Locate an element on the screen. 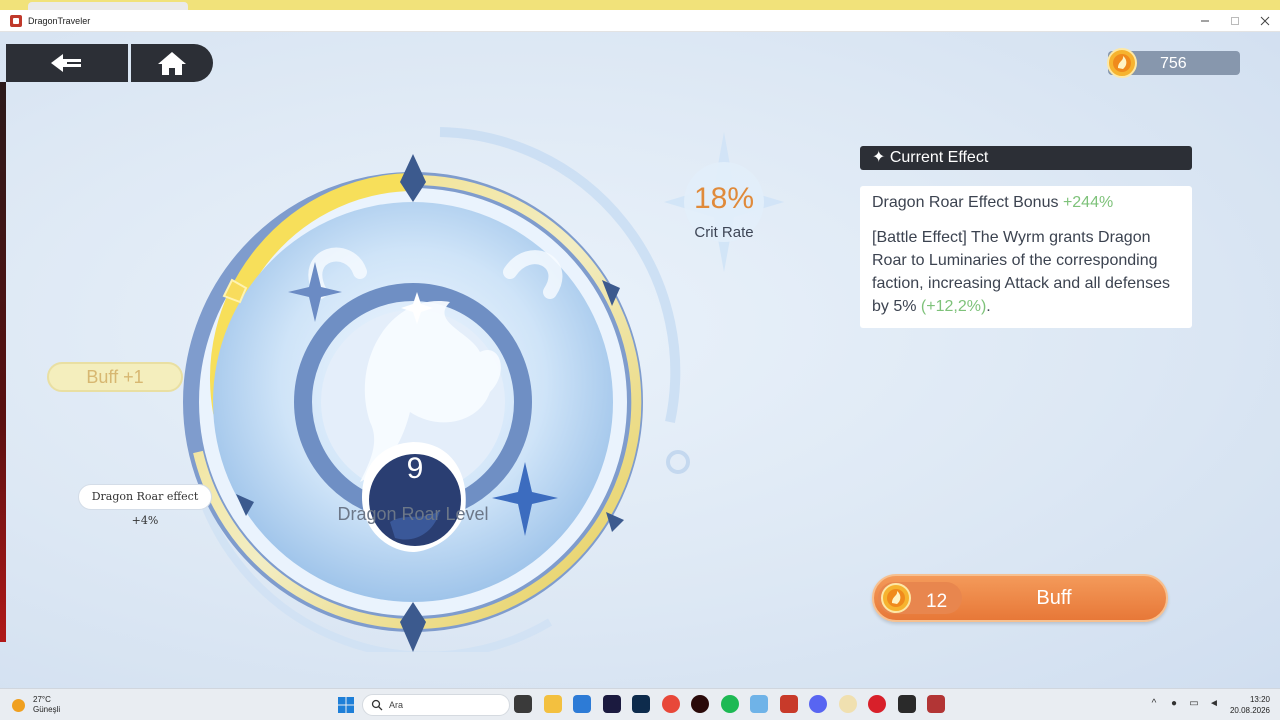 The width and height of the screenshot is (1280, 720). app-riot-icon is located at coordinates (877, 704).